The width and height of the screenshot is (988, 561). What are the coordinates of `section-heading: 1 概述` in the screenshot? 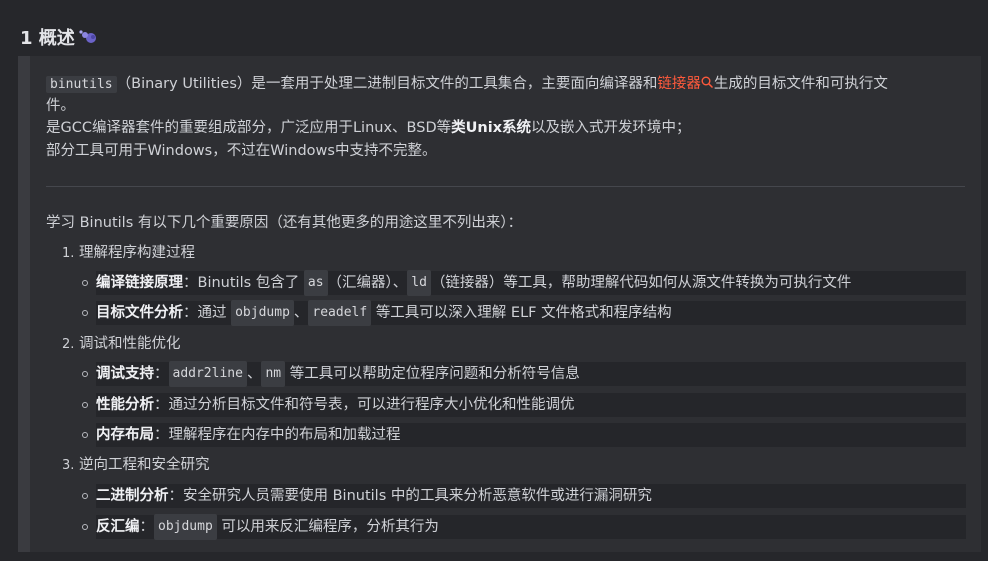 It's located at (58, 37).